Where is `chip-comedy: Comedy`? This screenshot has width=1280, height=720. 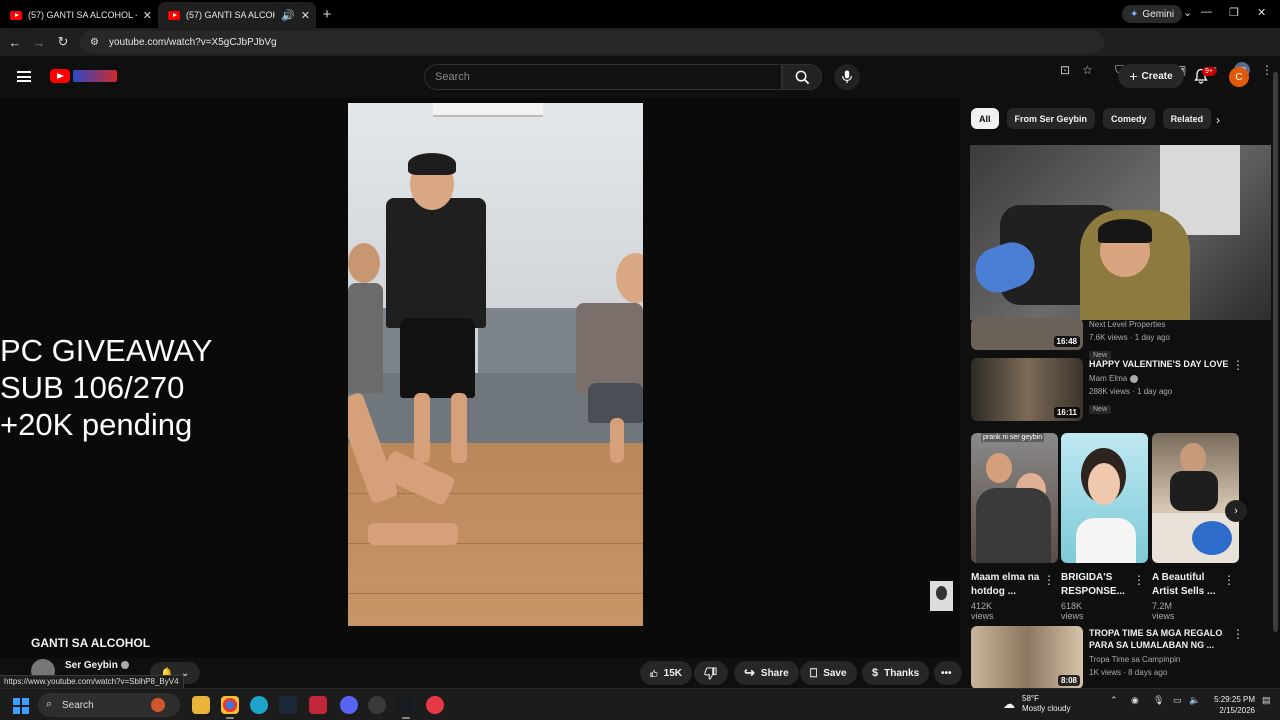
chip-comedy: Comedy is located at coordinates (1129, 118).